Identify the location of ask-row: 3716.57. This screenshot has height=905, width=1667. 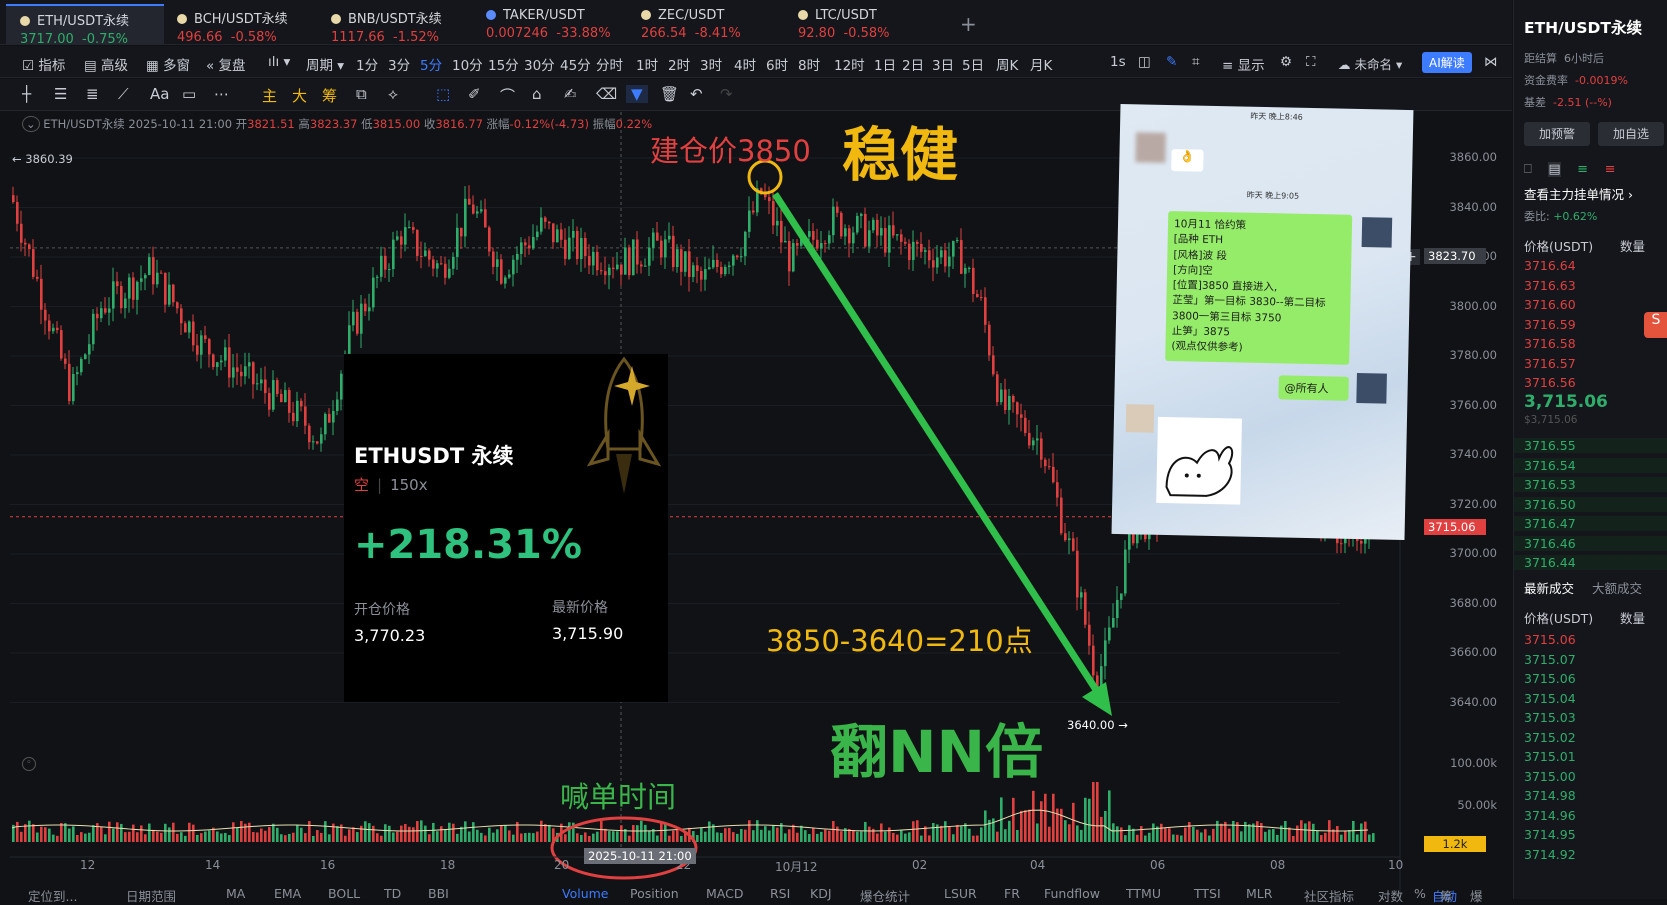
(1550, 363).